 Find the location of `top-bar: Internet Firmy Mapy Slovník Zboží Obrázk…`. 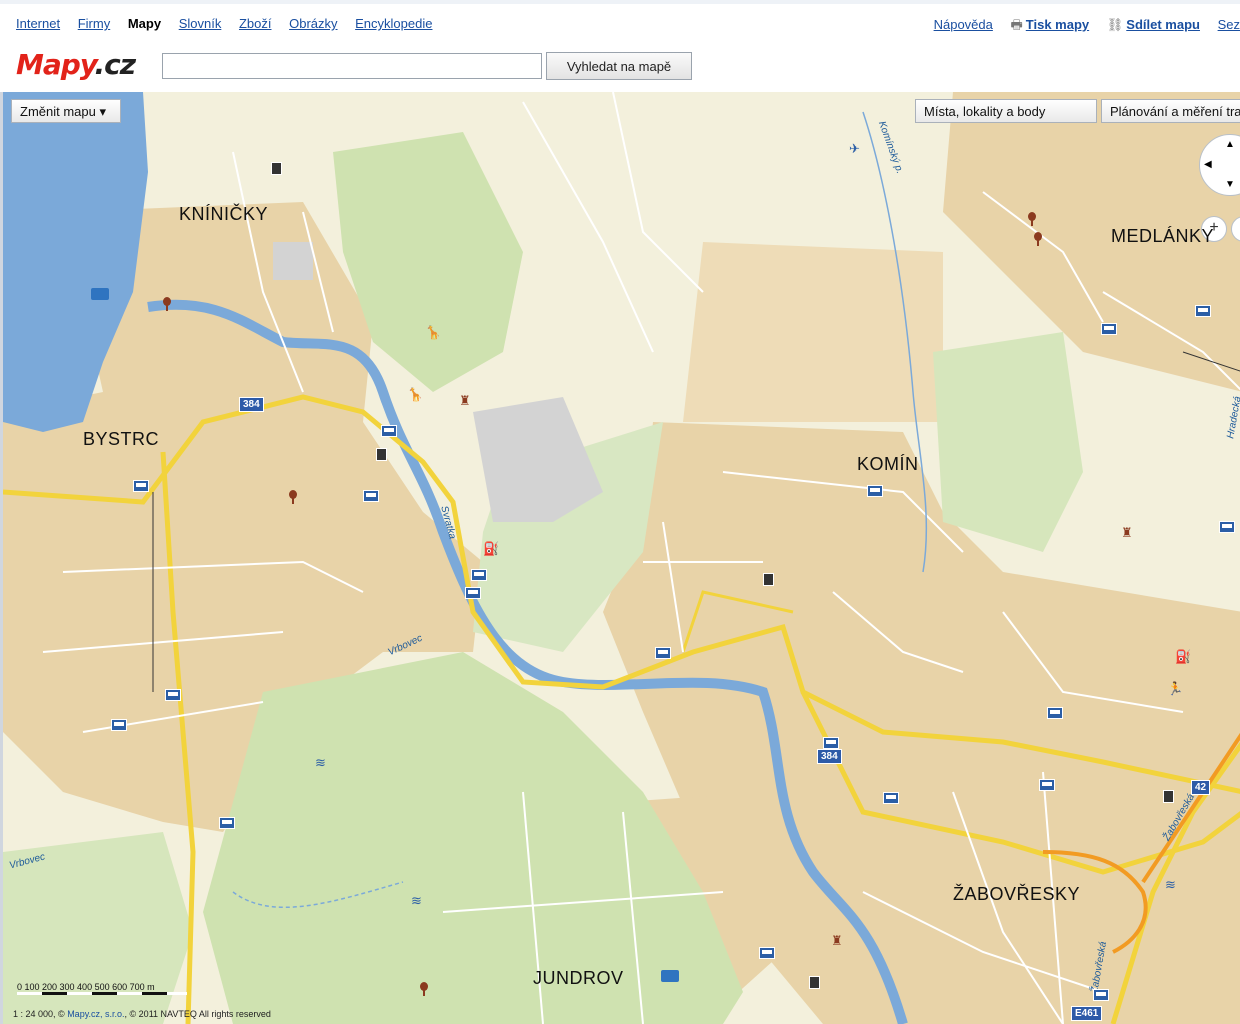

top-bar: Internet Firmy Mapy Slovník Zboží Obrázk… is located at coordinates (620, 46).